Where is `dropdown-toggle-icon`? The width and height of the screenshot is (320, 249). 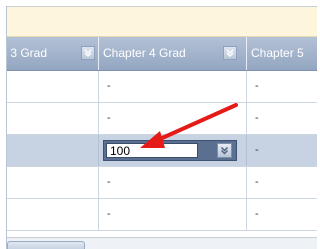
dropdown-toggle-icon is located at coordinates (224, 150).